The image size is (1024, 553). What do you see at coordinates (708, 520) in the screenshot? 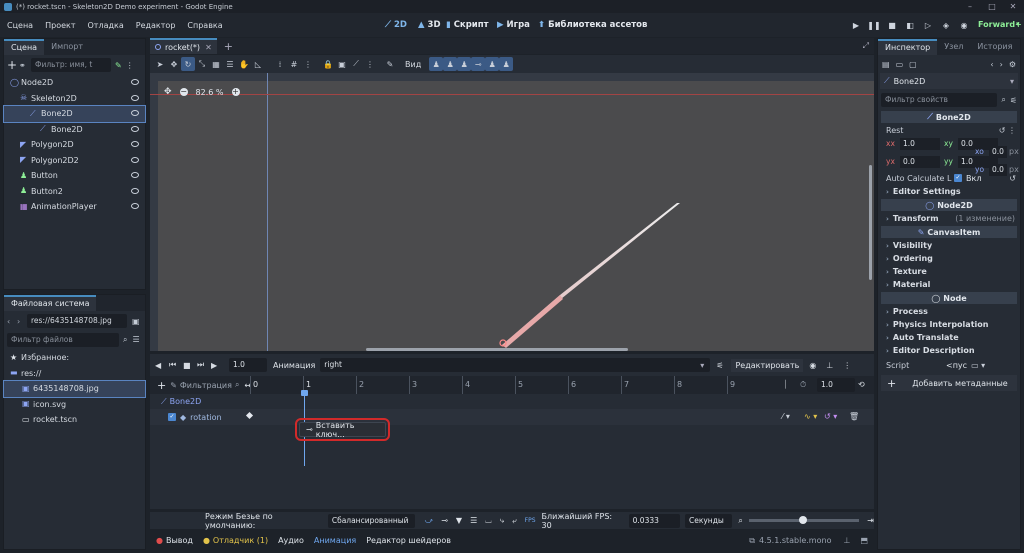
I see `time-unit-select: Секунды` at bounding box center [708, 520].